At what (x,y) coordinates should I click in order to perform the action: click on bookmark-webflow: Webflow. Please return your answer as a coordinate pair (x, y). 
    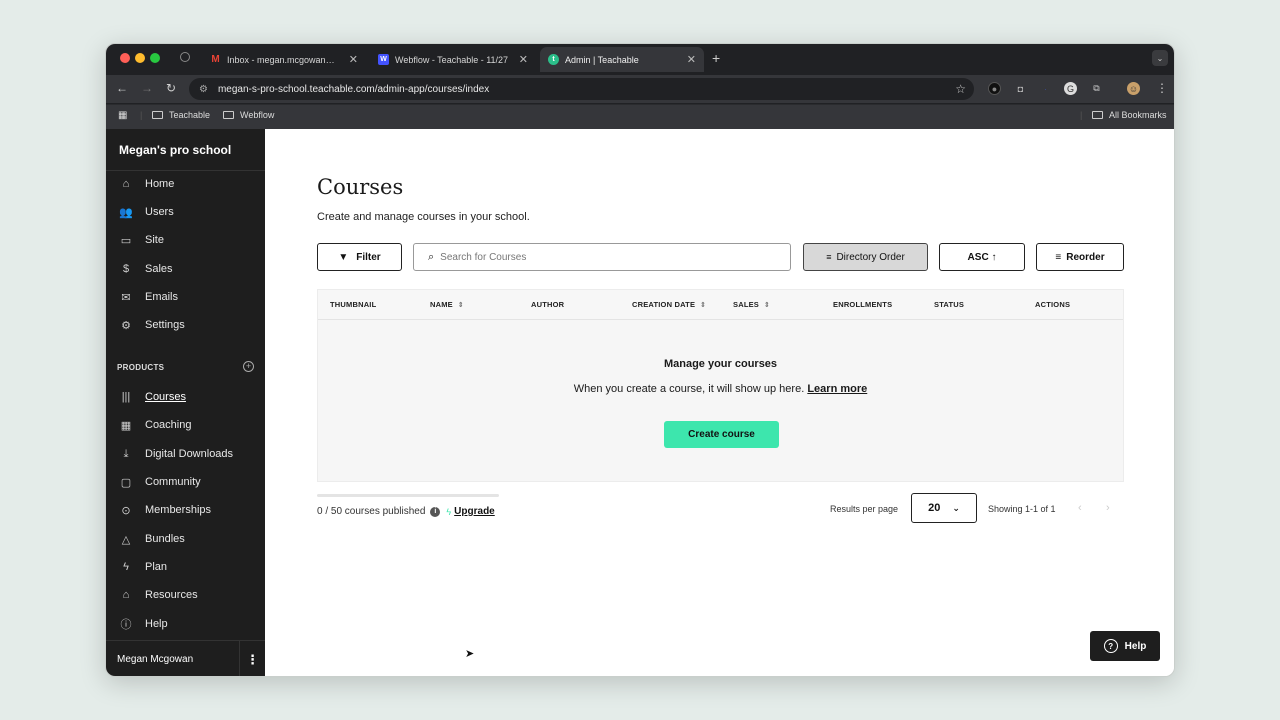
    Looking at the image, I should click on (248, 115).